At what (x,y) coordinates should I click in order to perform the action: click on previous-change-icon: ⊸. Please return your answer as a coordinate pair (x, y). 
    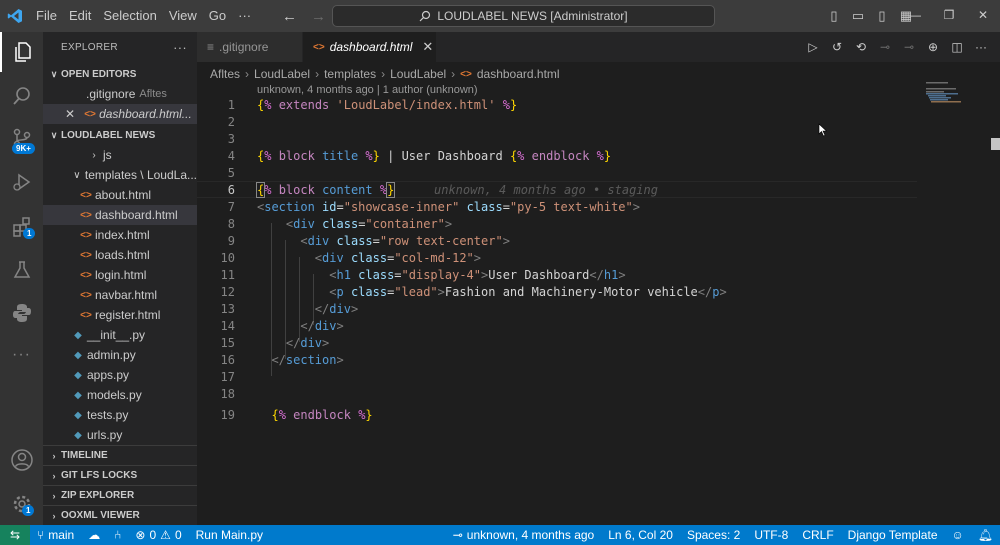
    Looking at the image, I should click on (885, 47).